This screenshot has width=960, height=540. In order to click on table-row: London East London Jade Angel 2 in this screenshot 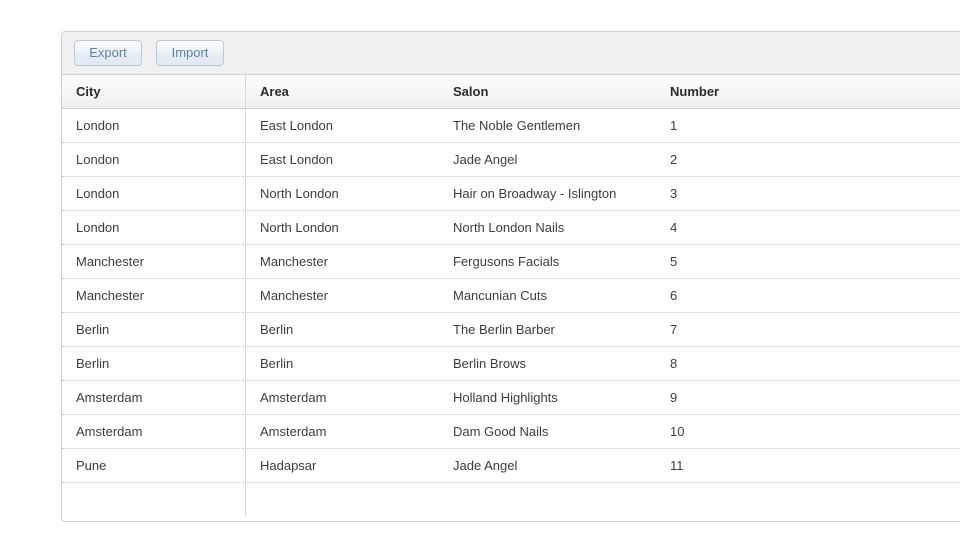, I will do `click(511, 160)`.